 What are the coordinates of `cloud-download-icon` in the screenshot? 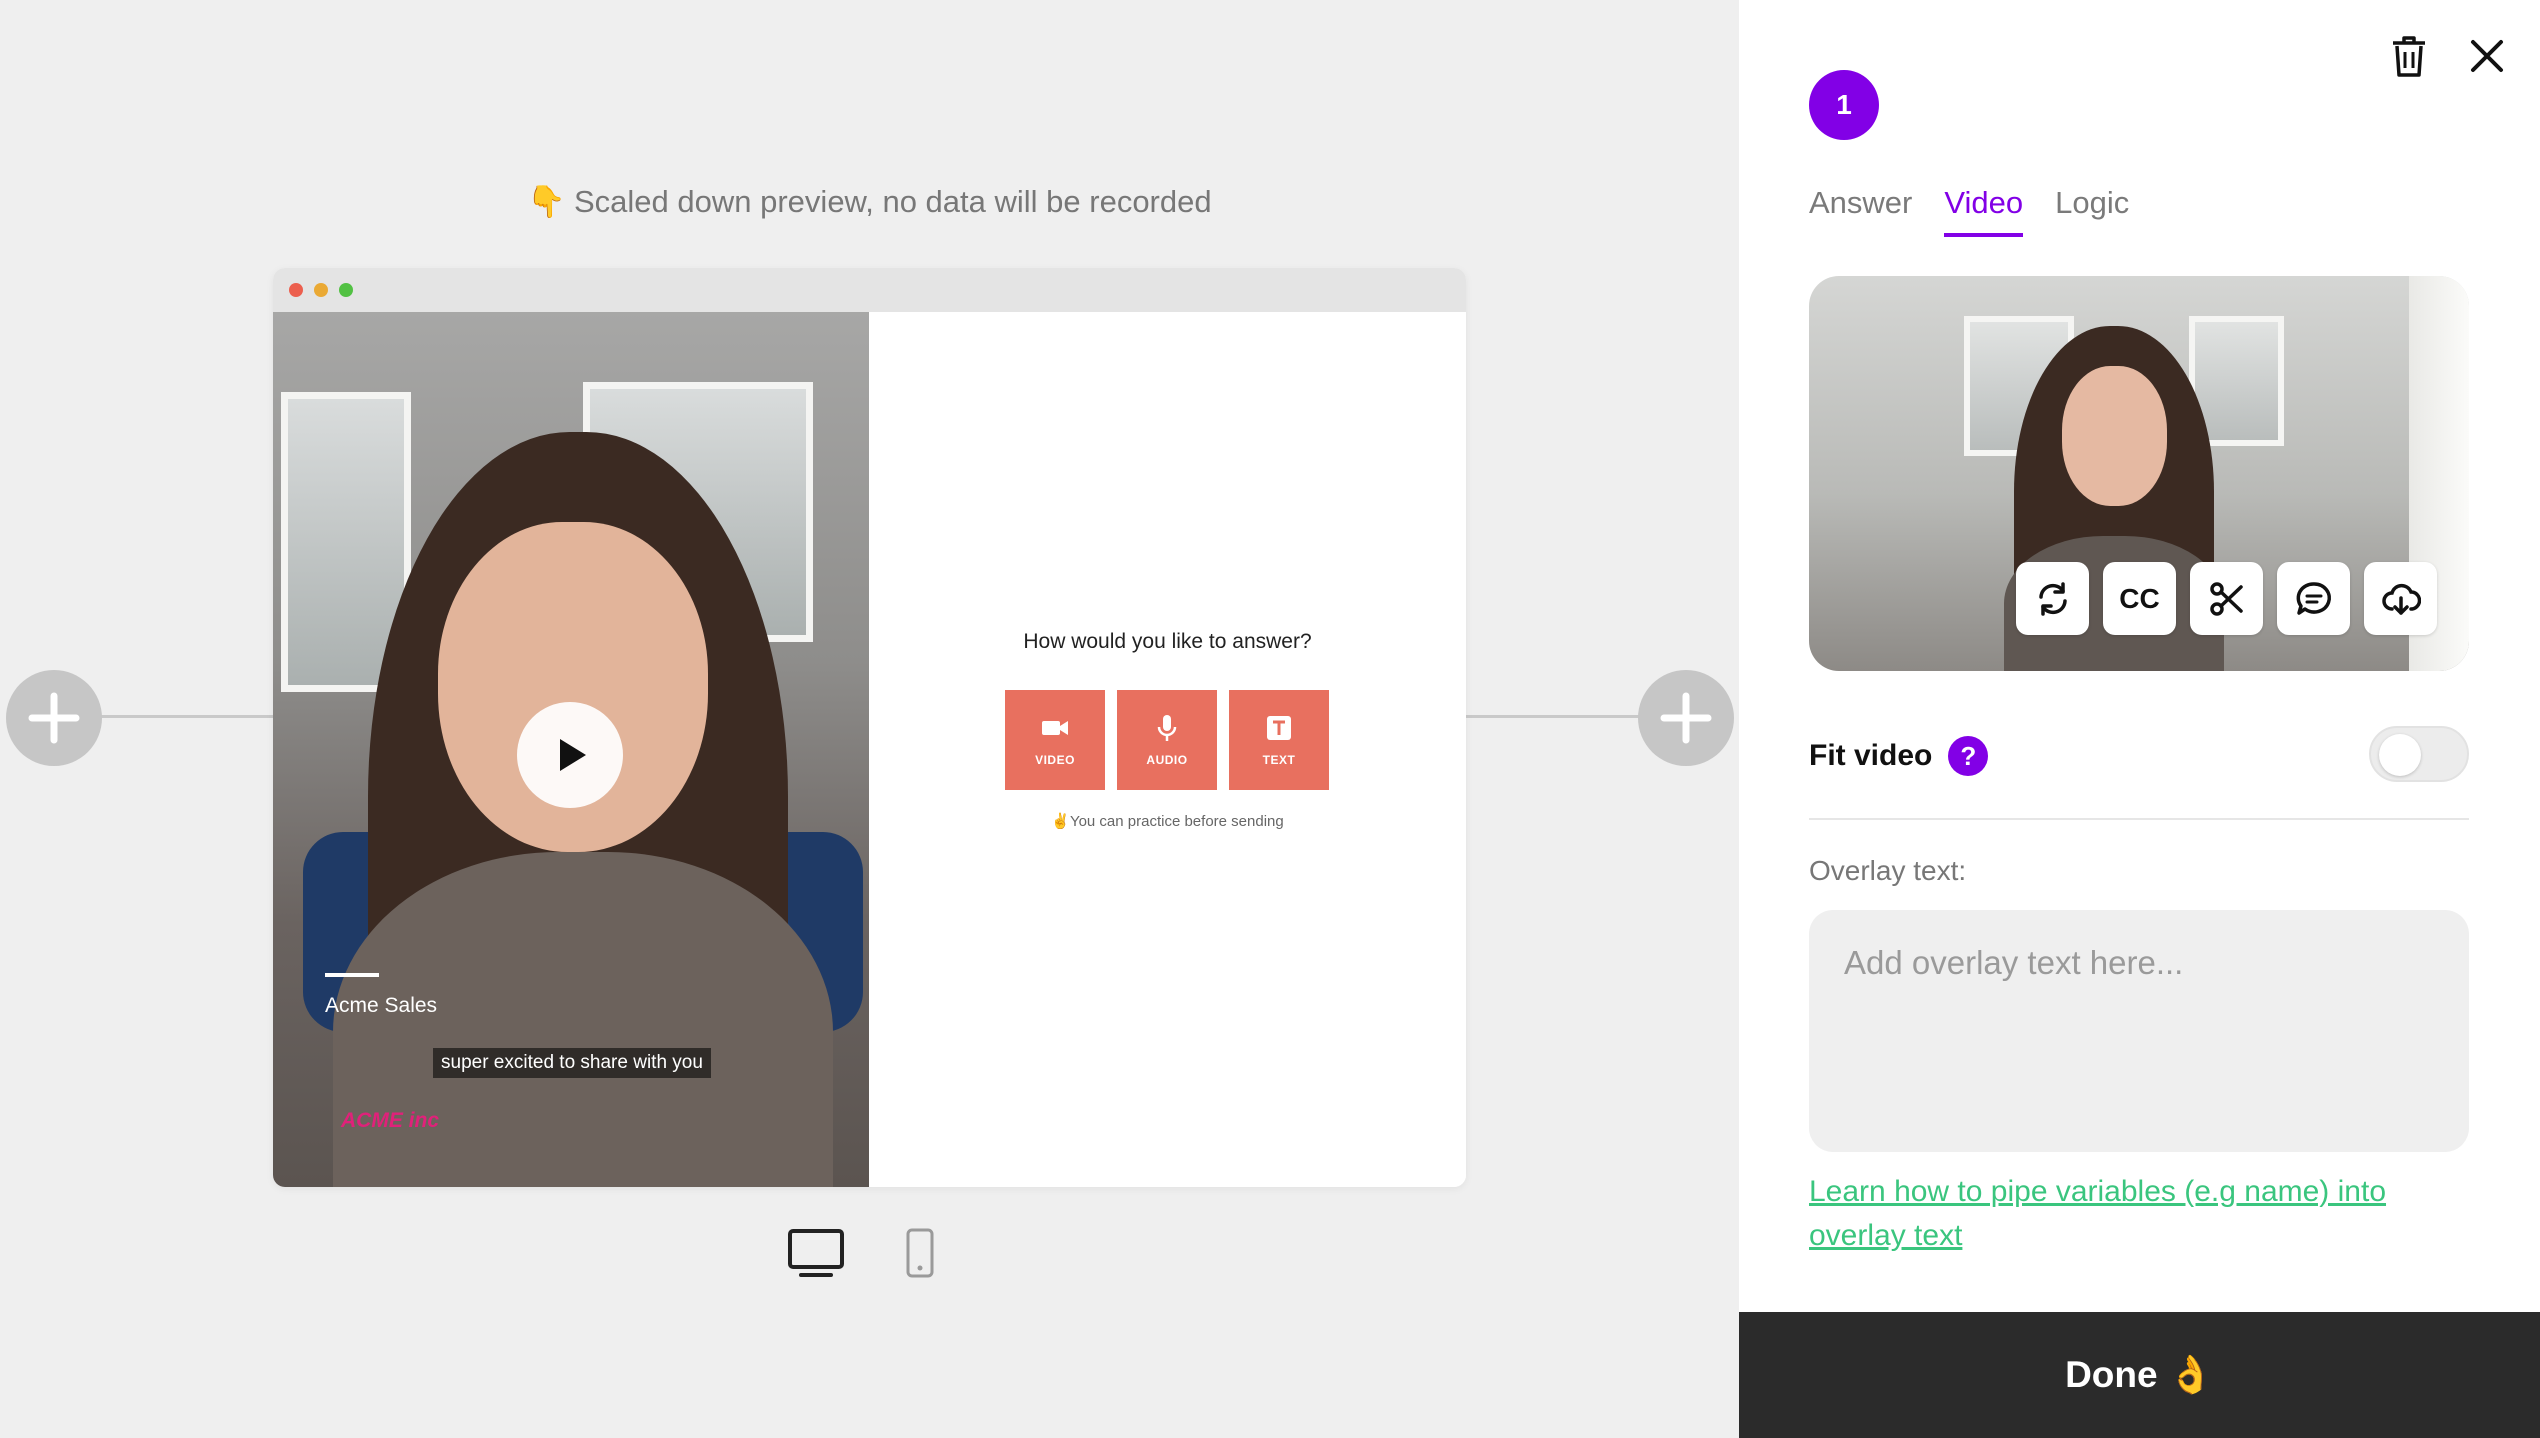 It's located at (2401, 599).